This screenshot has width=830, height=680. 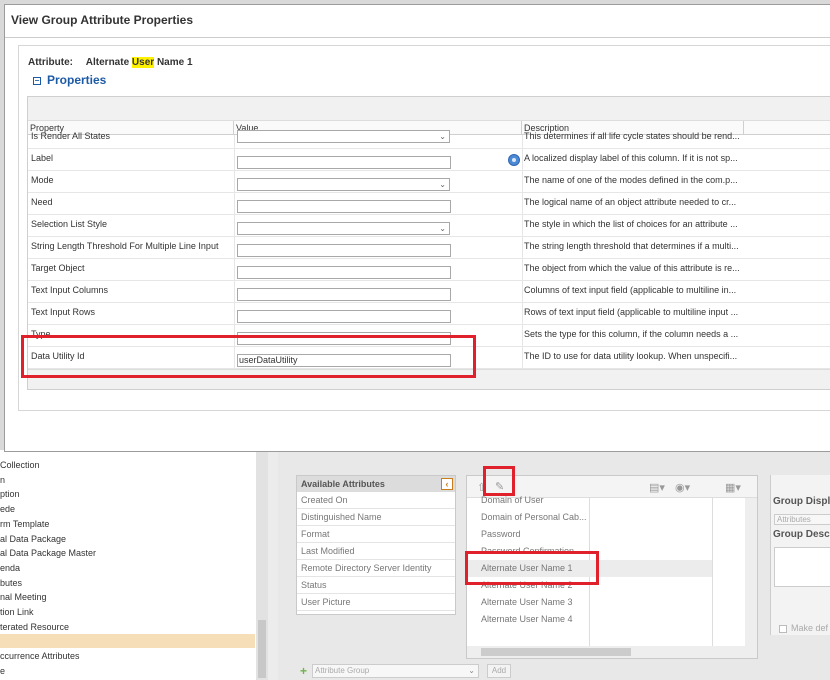 What do you see at coordinates (40, 656) in the screenshot?
I see `tree-item: ccurrence Attributes` at bounding box center [40, 656].